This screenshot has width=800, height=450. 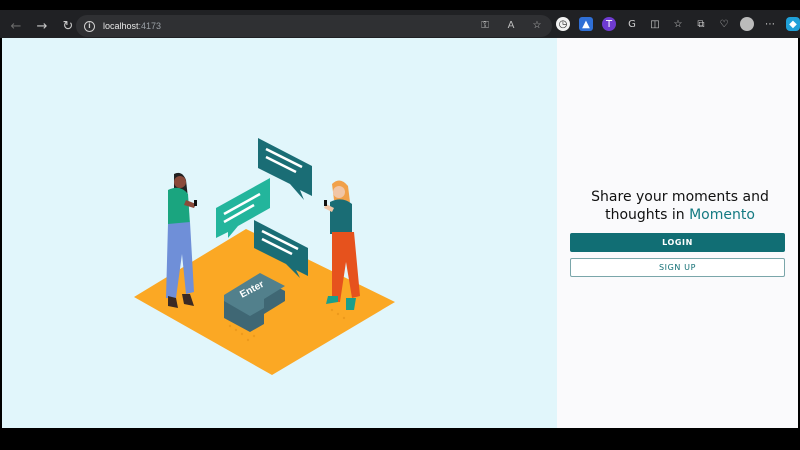 I want to click on address-bar: i localhost:4173 ⚿ A ☆, so click(x=314, y=26).